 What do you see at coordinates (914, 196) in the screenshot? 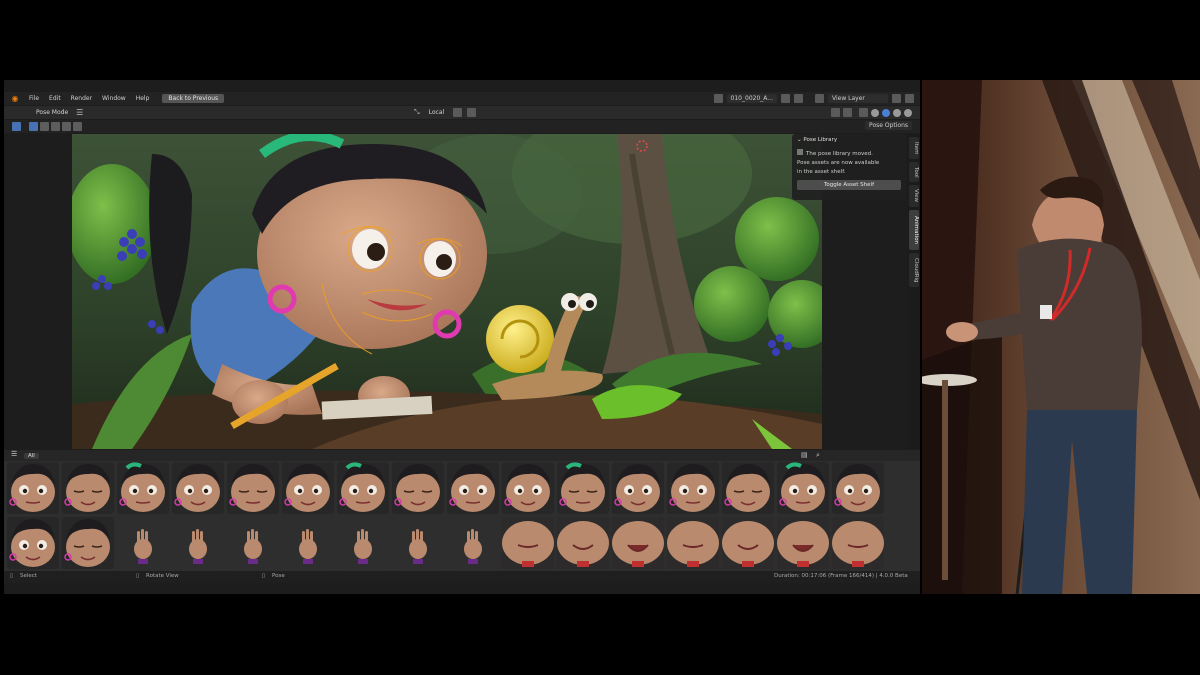
I see `tab-view: View` at bounding box center [914, 196].